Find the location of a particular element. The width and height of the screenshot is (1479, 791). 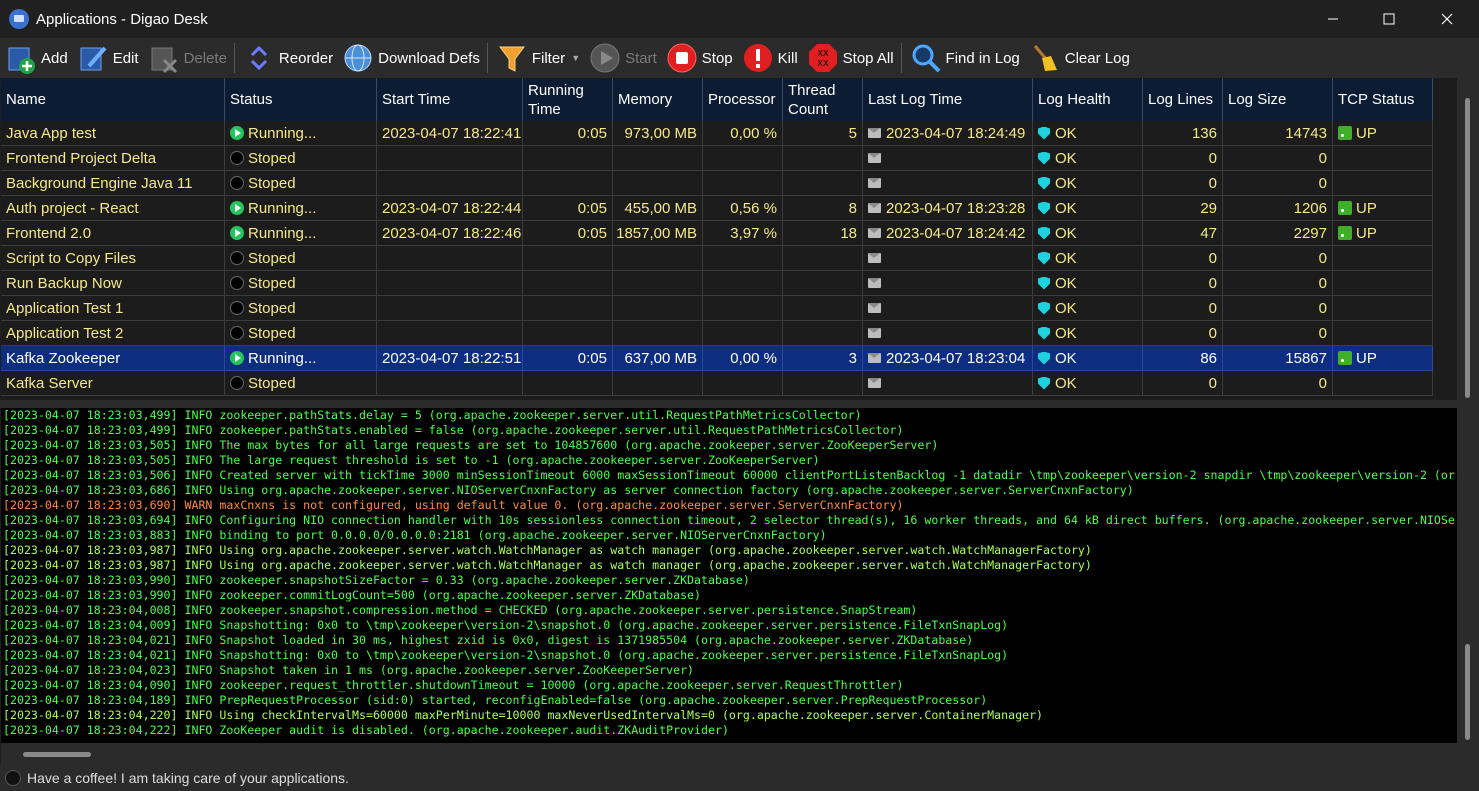

cell-log-lines: 0 is located at coordinates (1183, 383).